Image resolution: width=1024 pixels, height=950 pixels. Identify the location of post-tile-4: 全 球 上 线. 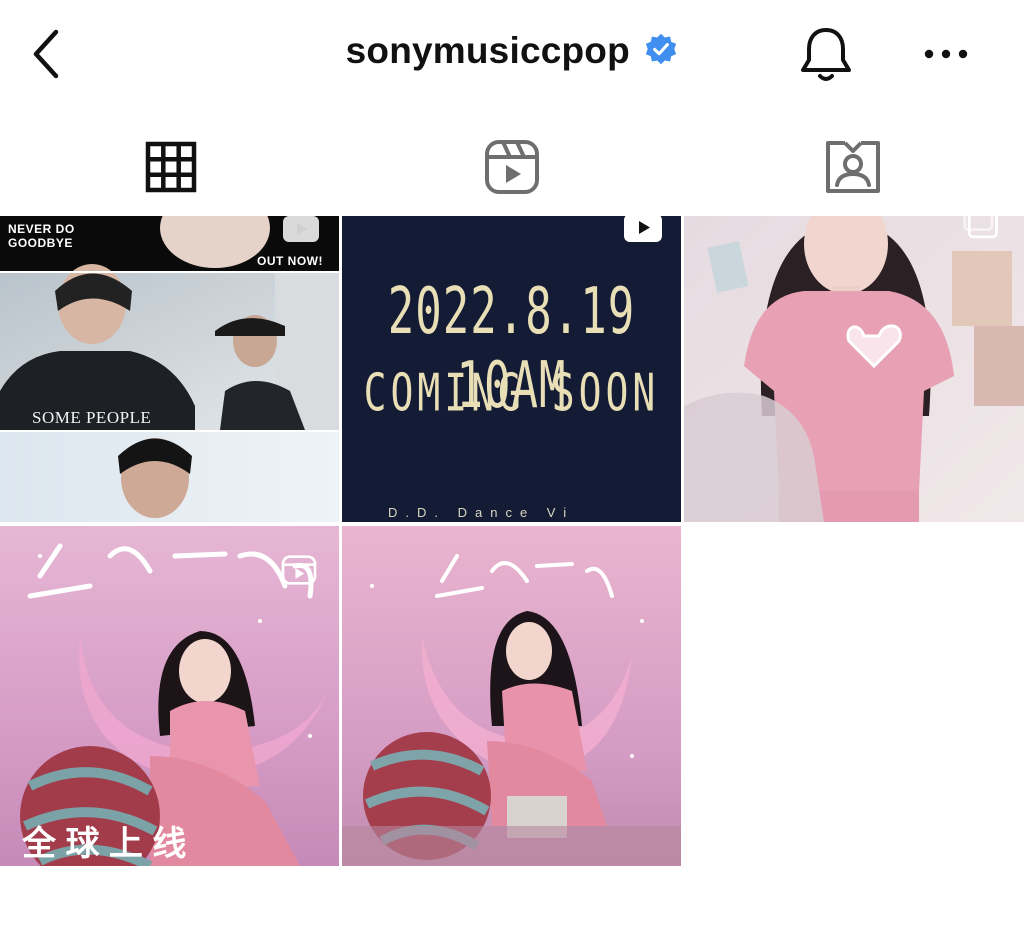
(169, 696).